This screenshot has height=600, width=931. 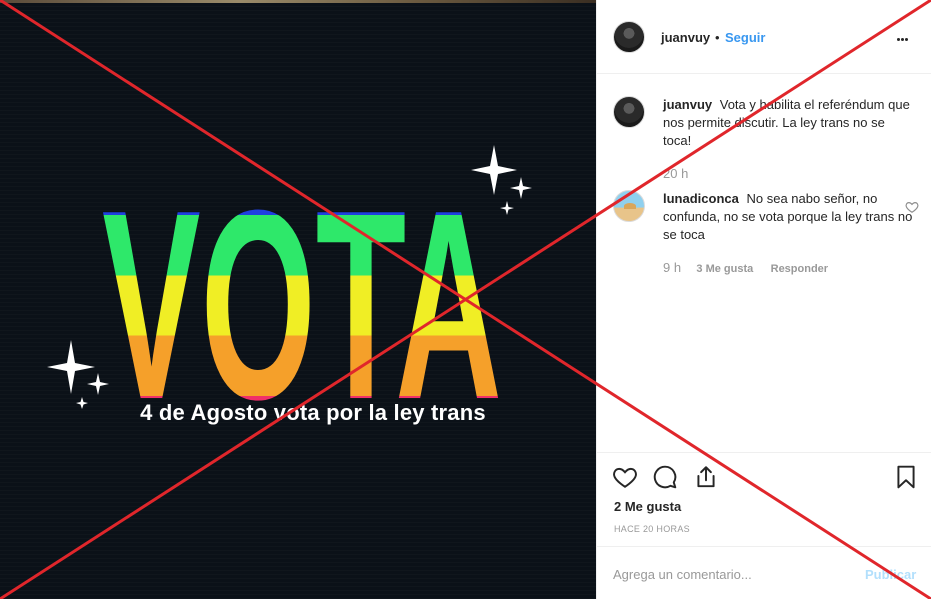 What do you see at coordinates (647, 506) in the screenshot?
I see `likes-count: 2 Me gusta` at bounding box center [647, 506].